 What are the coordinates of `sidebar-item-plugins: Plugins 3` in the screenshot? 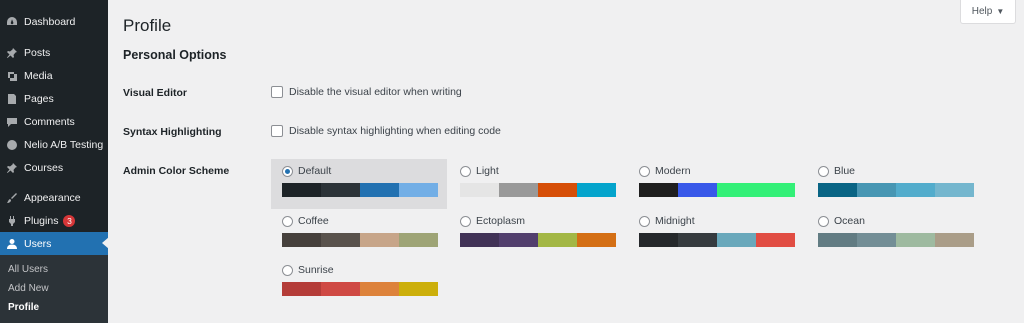 It's located at (54, 220).